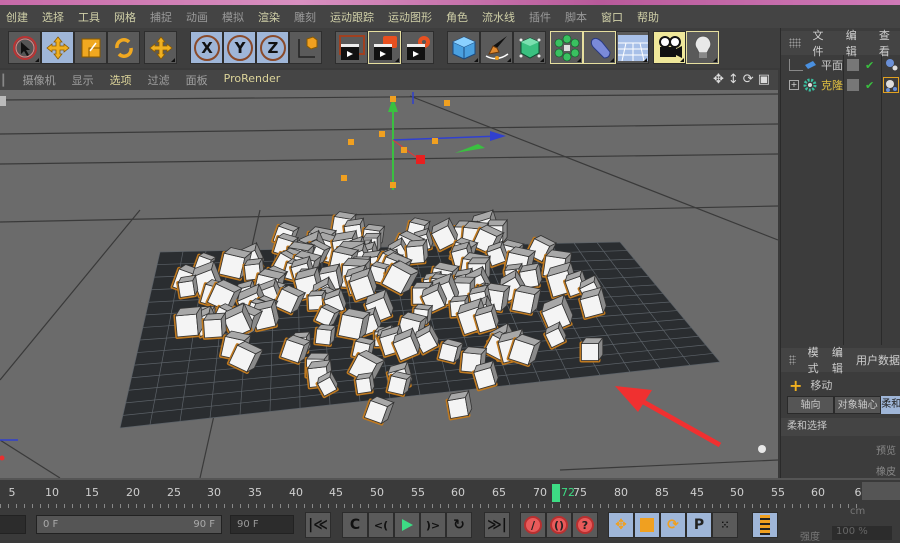 Image resolution: width=900 pixels, height=543 pixels. I want to click on pen-button, so click(496, 47).